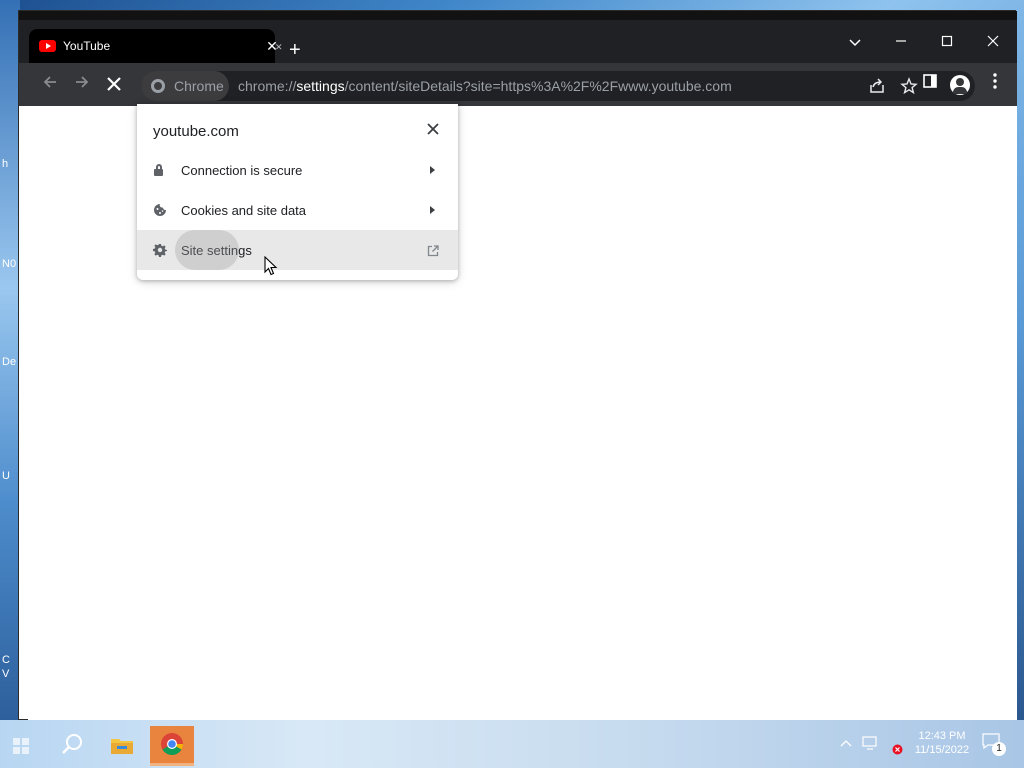 This screenshot has height=768, width=1024. I want to click on desktop-icon-label-fragment: U, so click(6, 476).